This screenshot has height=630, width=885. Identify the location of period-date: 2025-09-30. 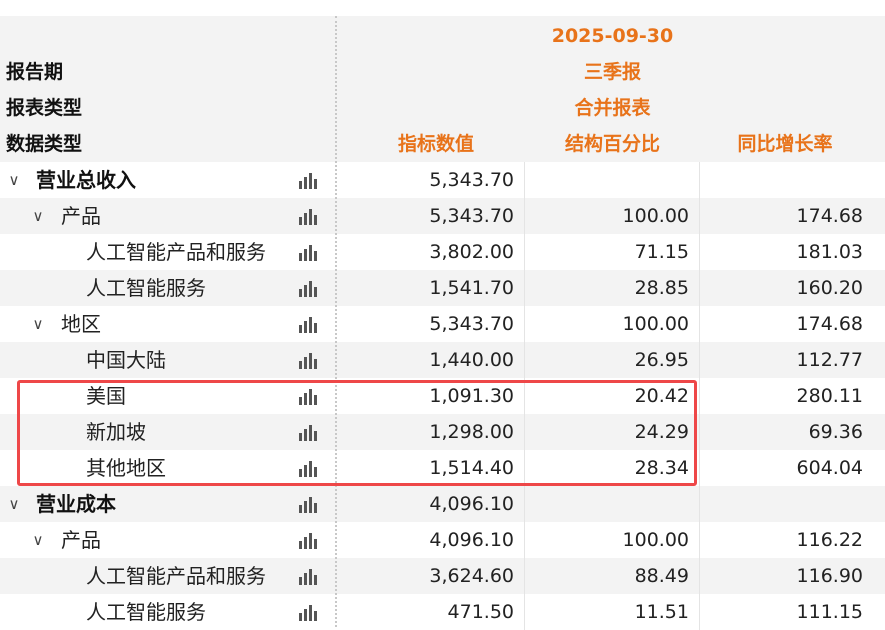
(612, 36).